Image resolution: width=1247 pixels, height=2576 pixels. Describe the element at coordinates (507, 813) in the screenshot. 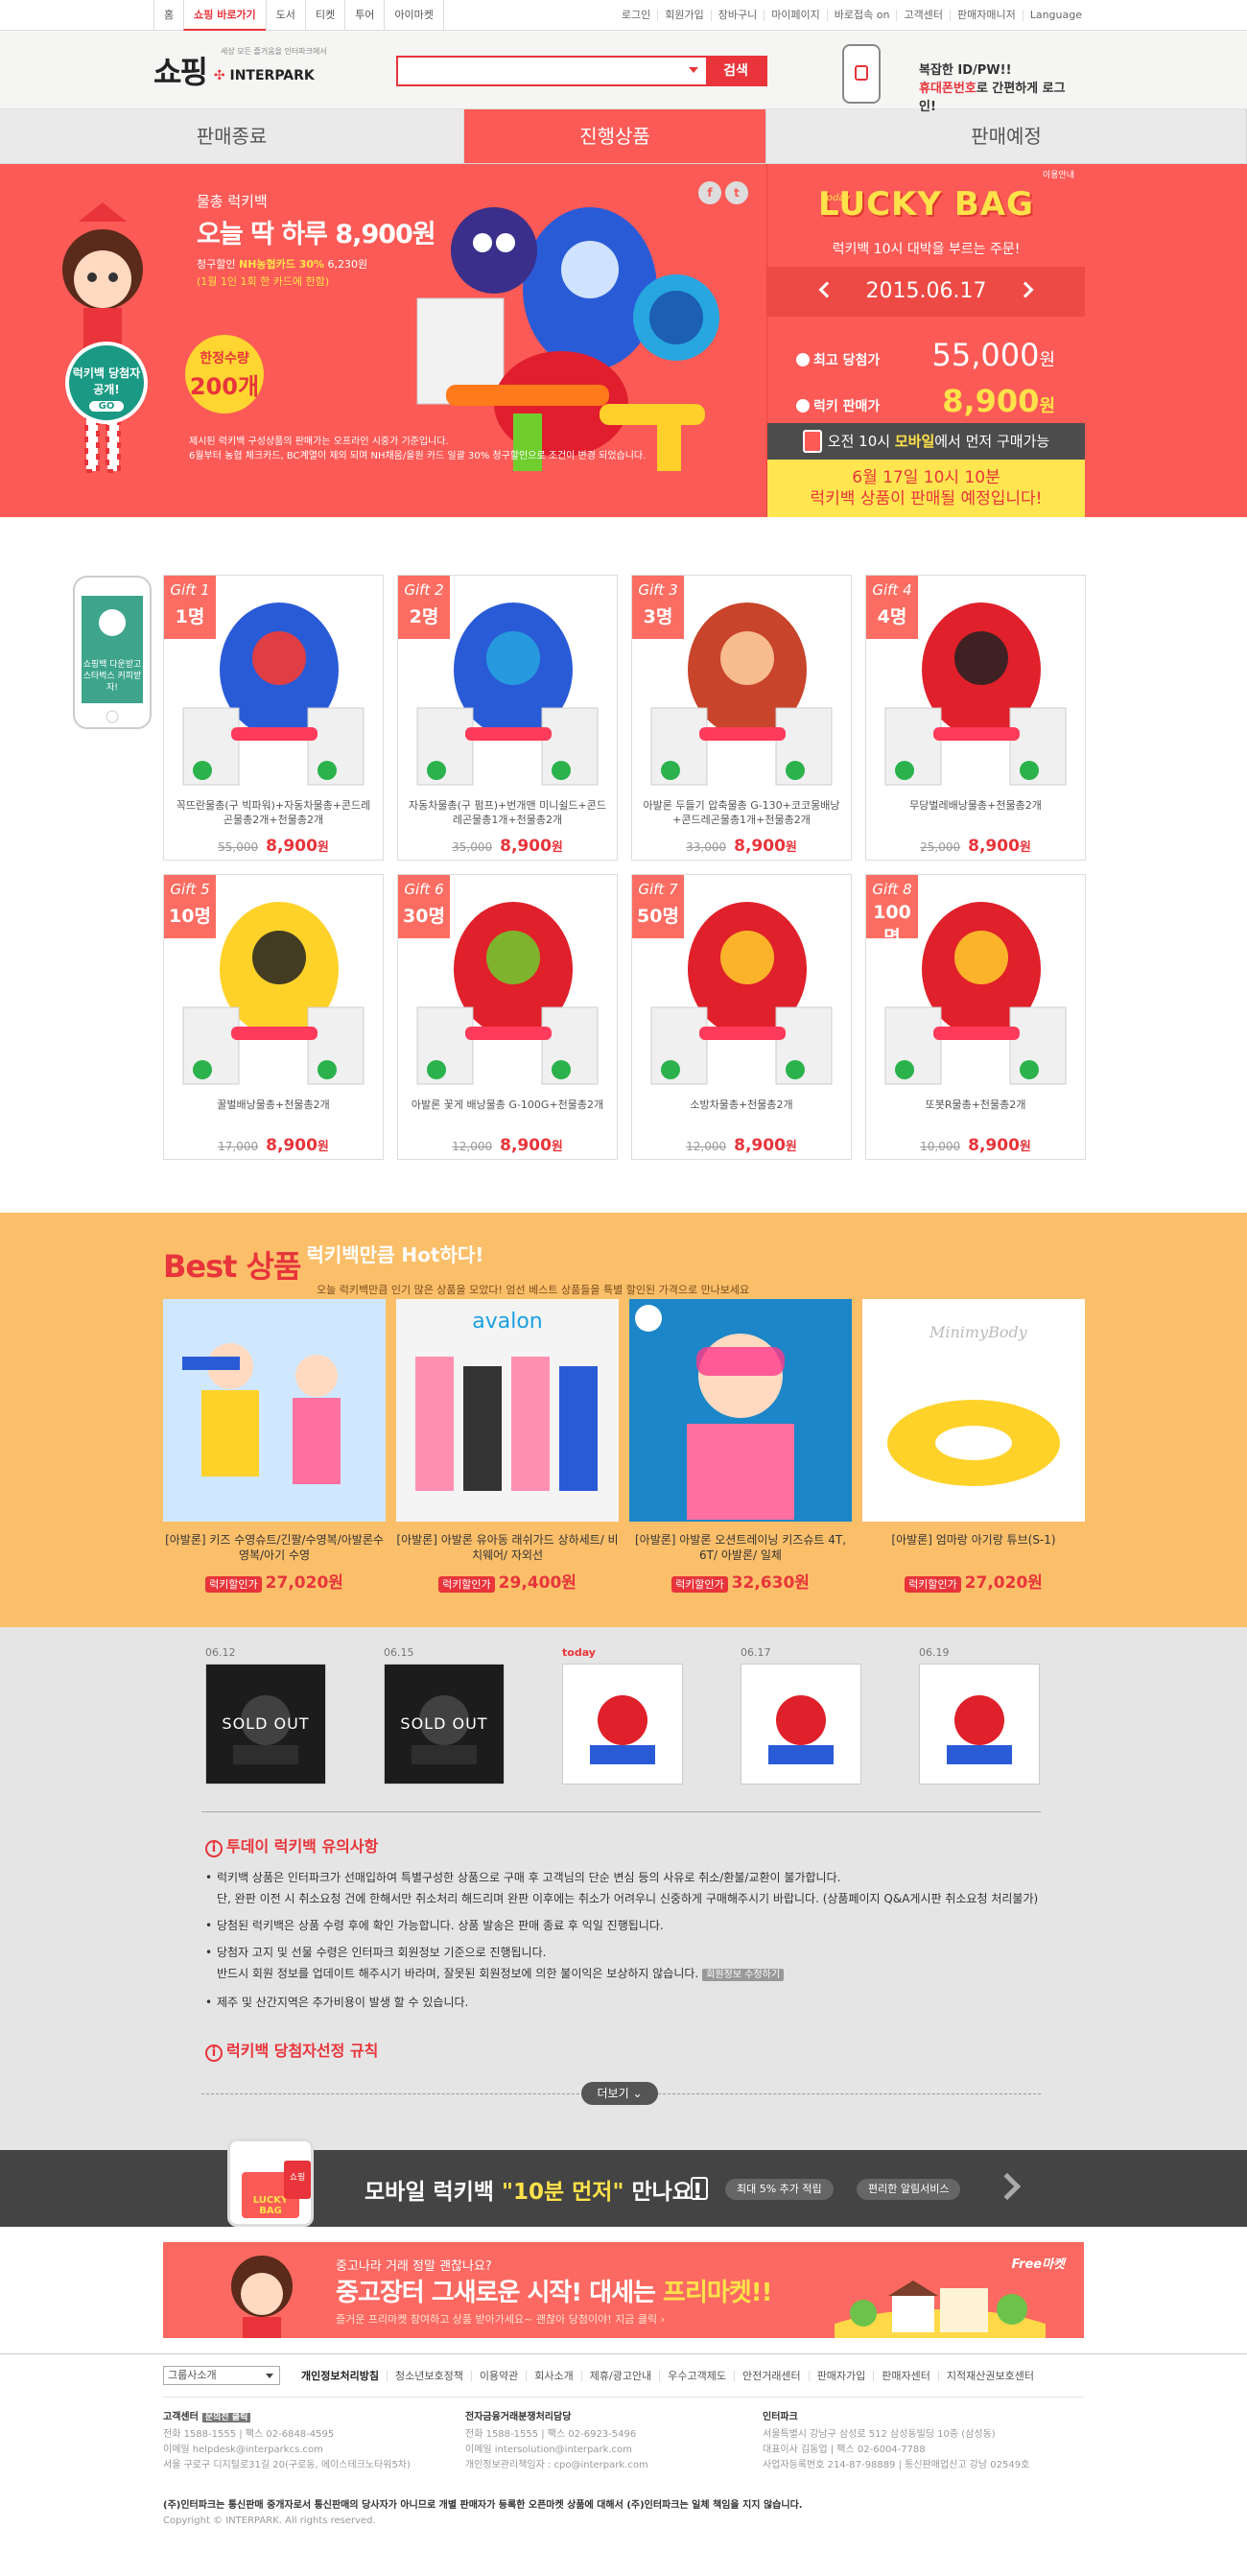

I see `gift-name: 자동차물총(구 펌프)+번개맨 미니쉴드+콘드레곤물총1개+천물총2개` at that location.